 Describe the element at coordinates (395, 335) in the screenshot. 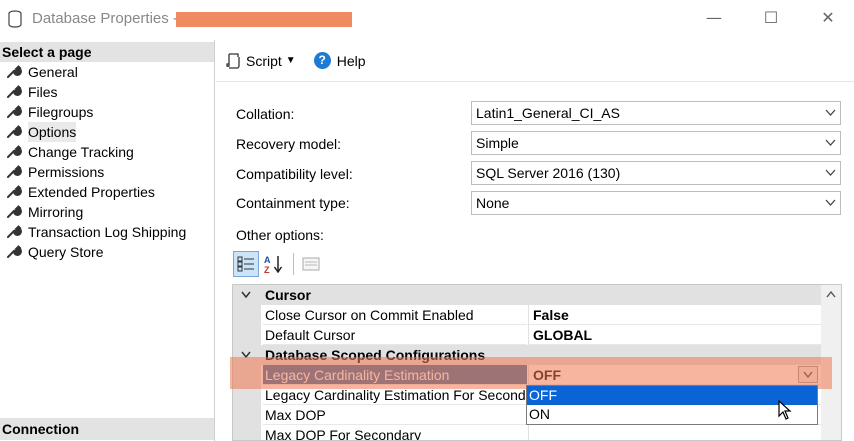

I see `property-name: Default Cursor` at that location.